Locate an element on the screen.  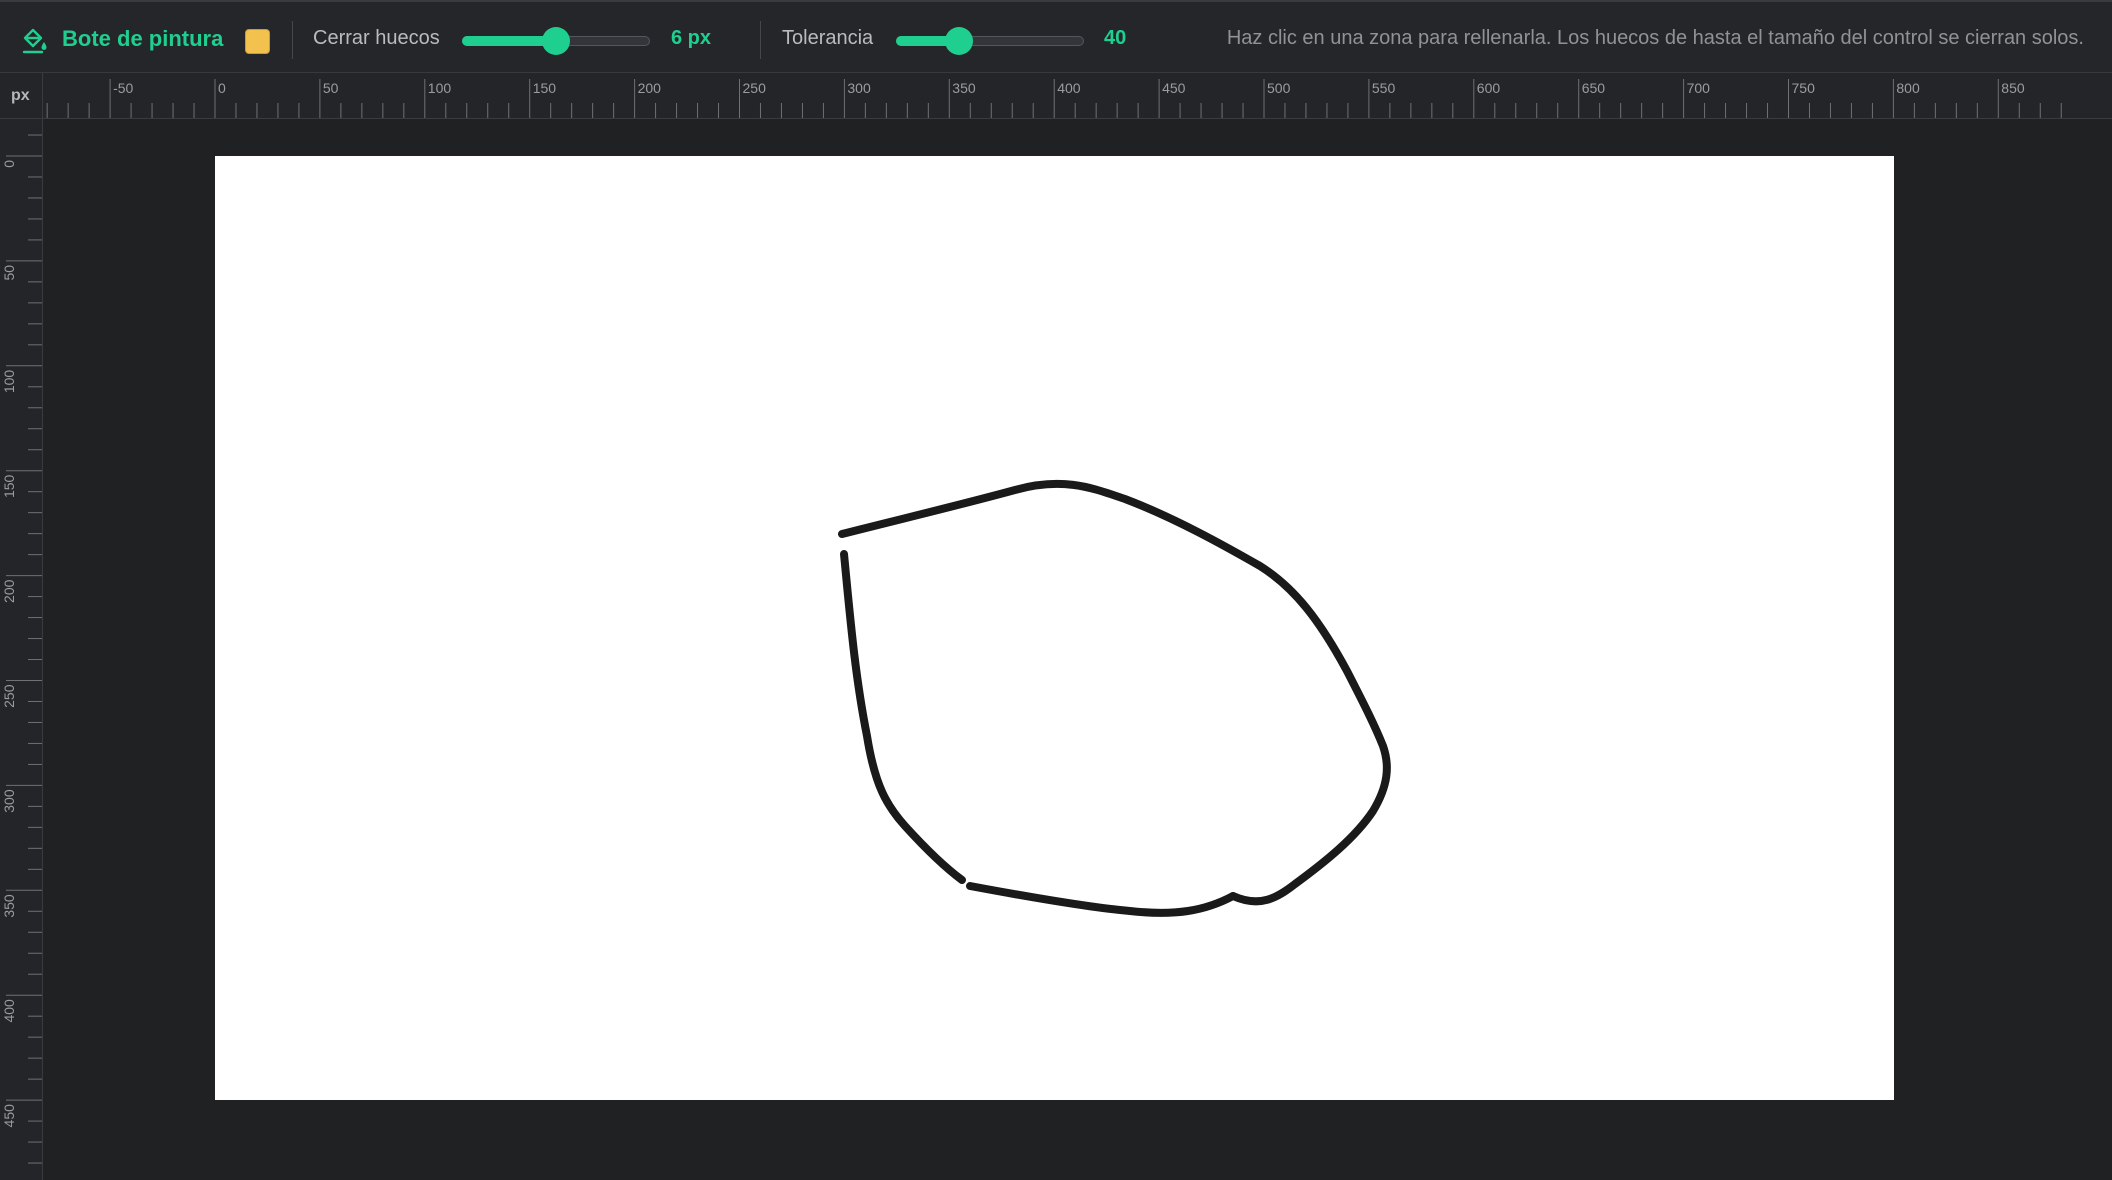
gap-close-slider-thumb is located at coordinates (556, 41).